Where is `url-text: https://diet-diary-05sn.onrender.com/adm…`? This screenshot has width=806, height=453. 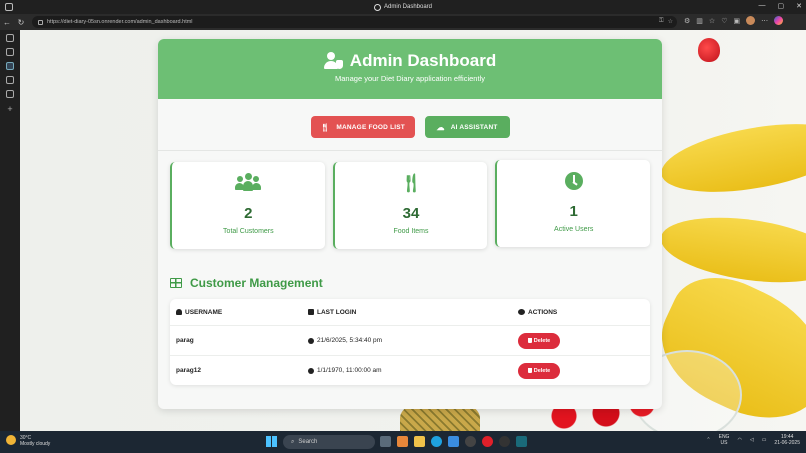 url-text: https://diet-diary-05sn.onrender.com/adm… is located at coordinates (120, 22).